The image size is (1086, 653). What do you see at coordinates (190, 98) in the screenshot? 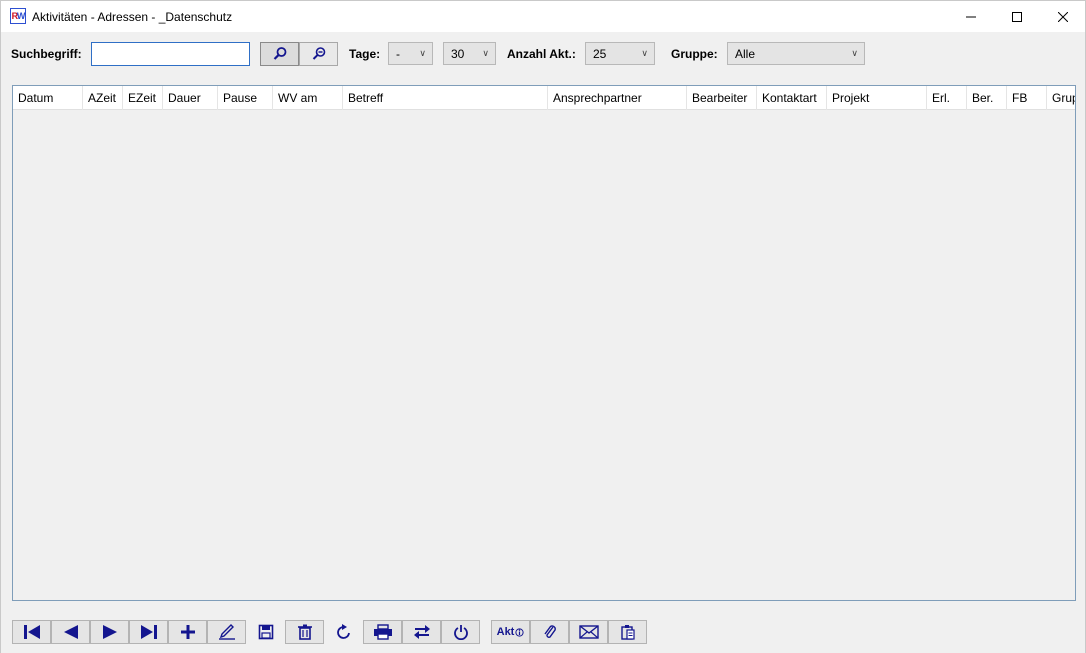
I see `column-header-dauer: Dauer` at bounding box center [190, 98].